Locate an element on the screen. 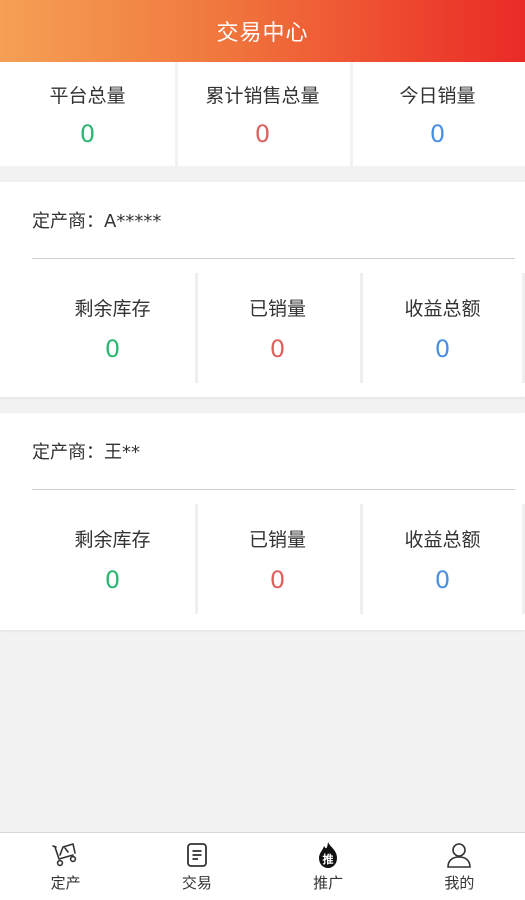 Image resolution: width=525 pixels, height=900 pixels. tab-mine: 我的 is located at coordinates (459, 866).